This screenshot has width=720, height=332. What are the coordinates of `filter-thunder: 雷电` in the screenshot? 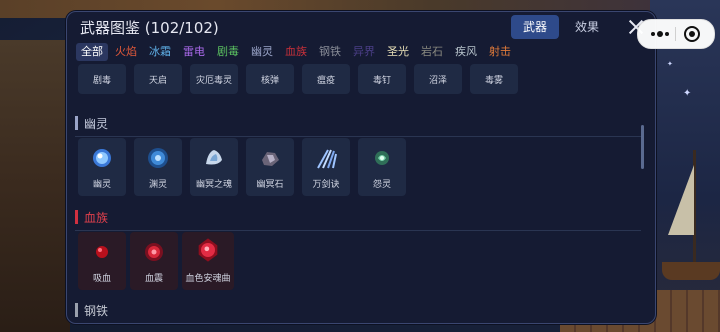 It's located at (194, 52).